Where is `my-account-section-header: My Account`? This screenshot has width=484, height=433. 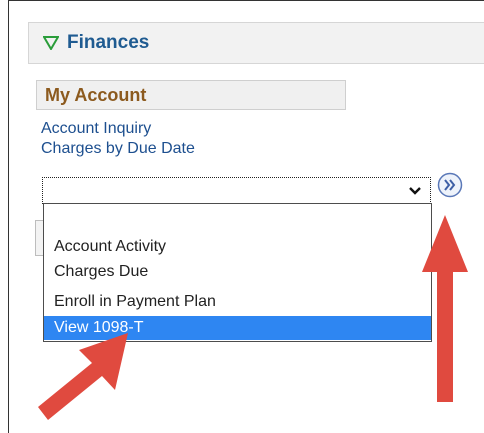 my-account-section-header: My Account is located at coordinates (191, 95).